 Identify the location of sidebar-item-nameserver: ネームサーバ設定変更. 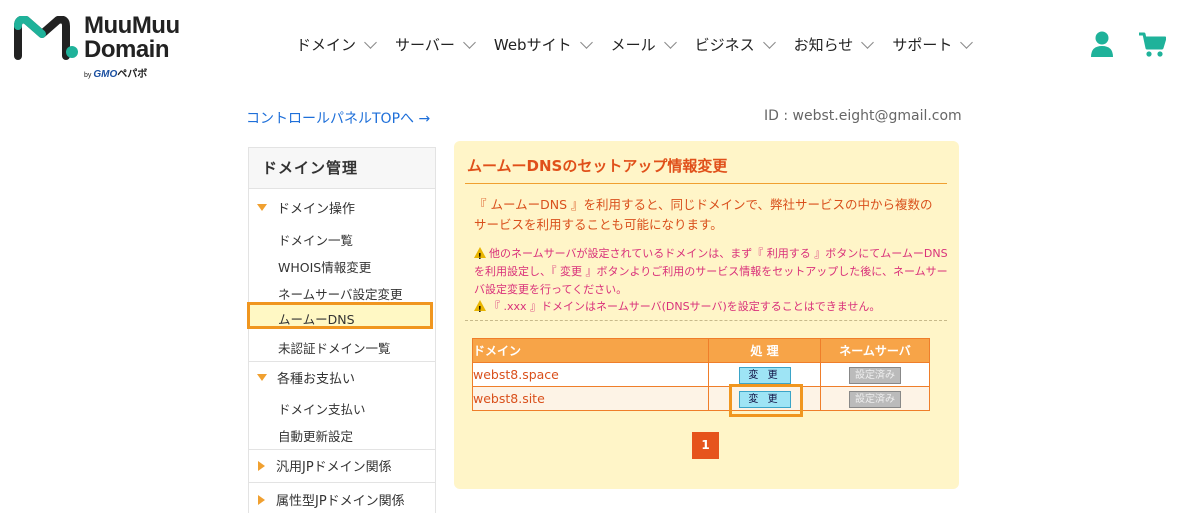
(340, 293).